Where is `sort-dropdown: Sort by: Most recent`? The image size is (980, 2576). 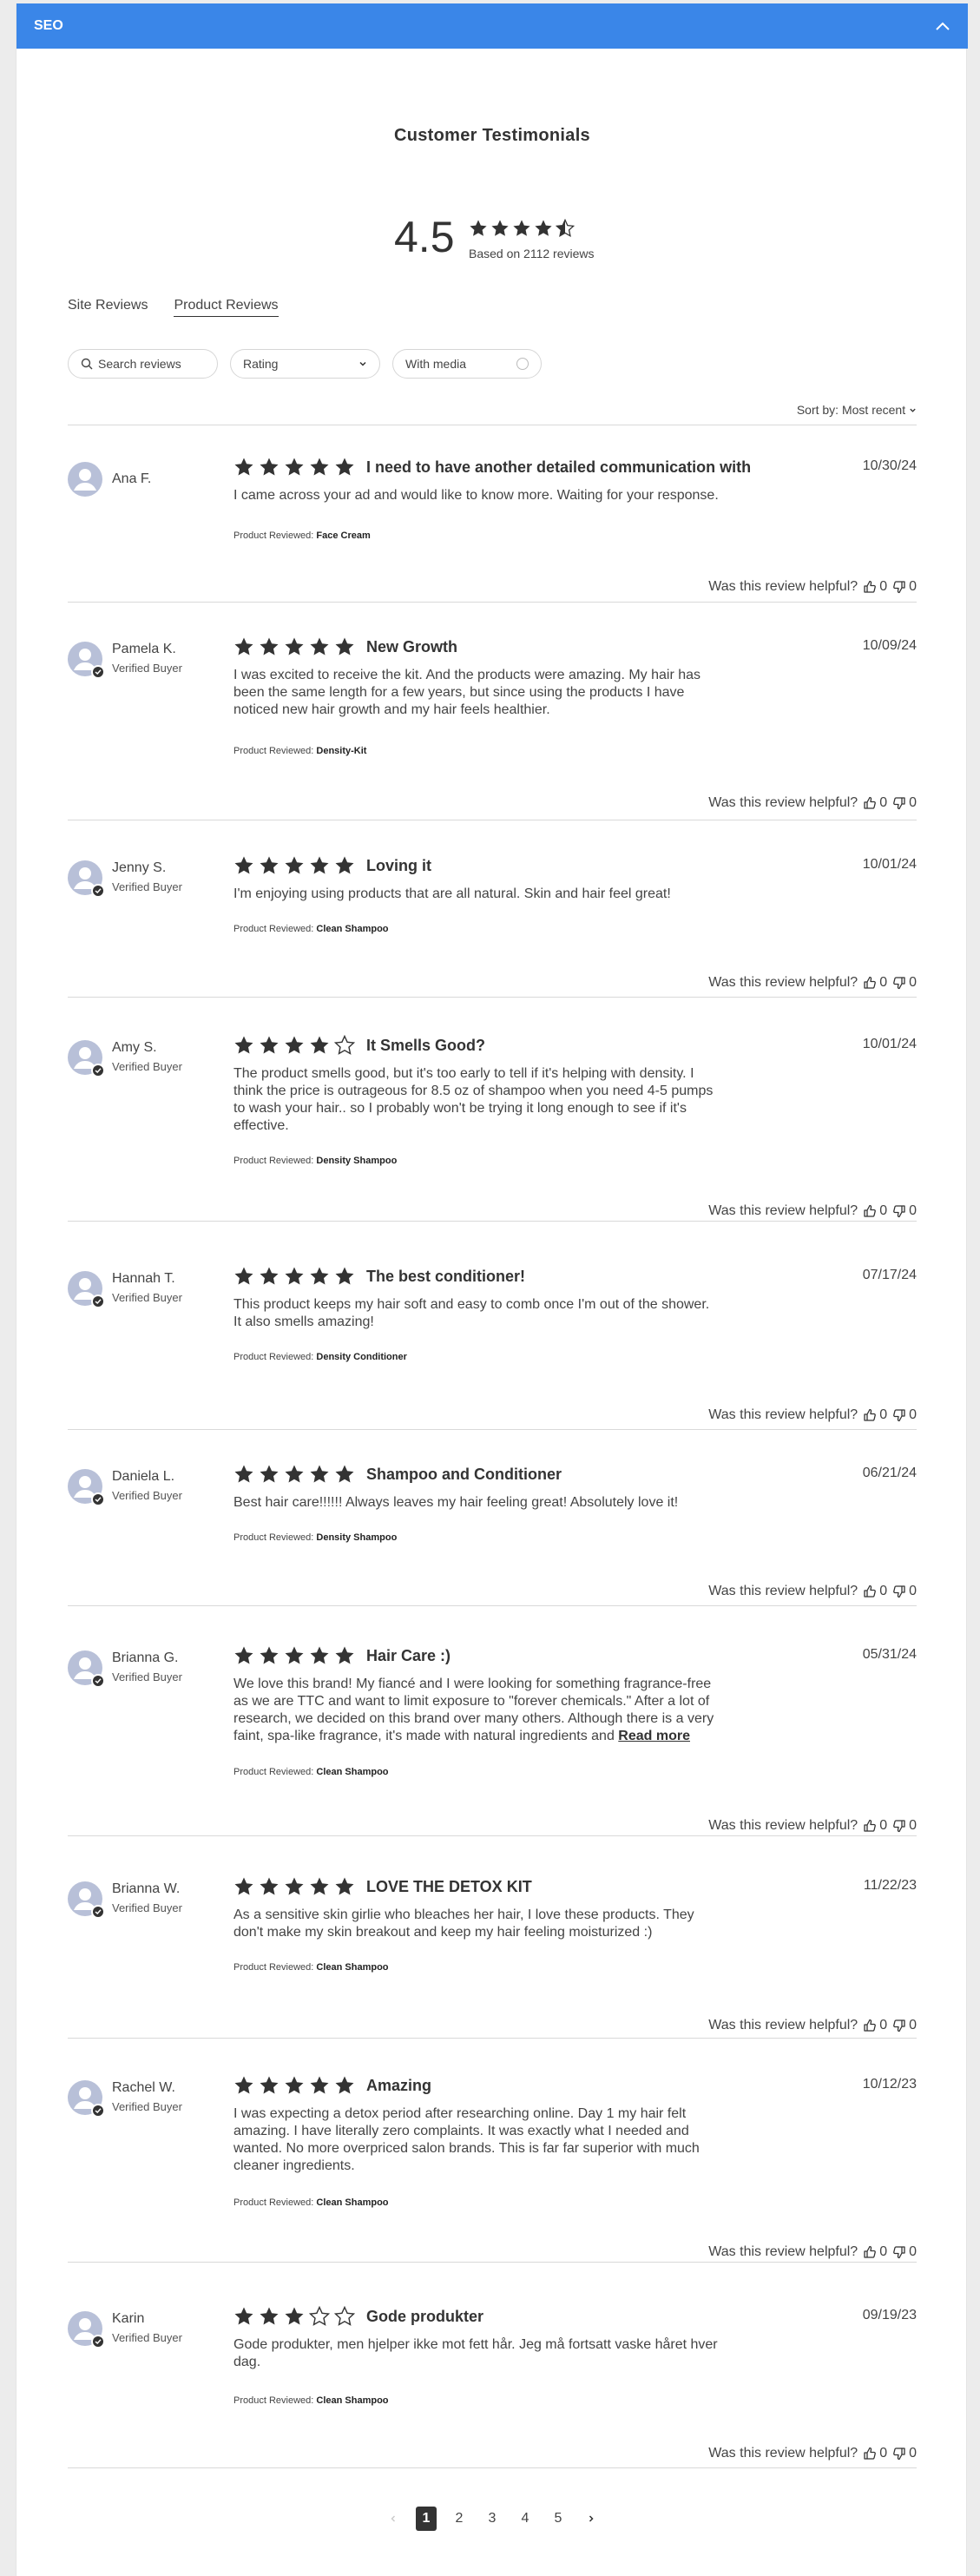 sort-dropdown: Sort by: Most recent is located at coordinates (857, 410).